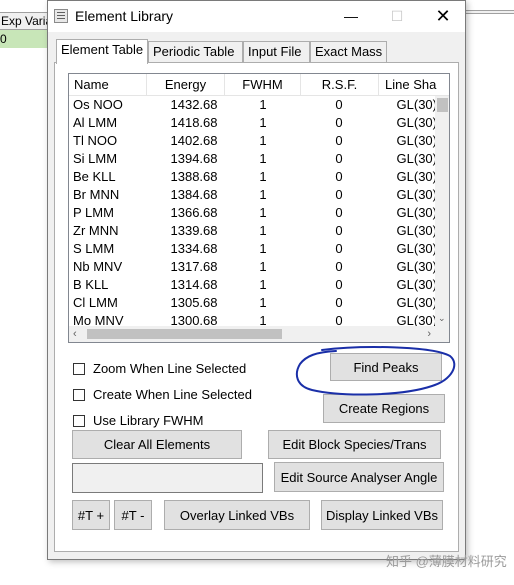  I want to click on scrollbar-corner, so click(442, 334).